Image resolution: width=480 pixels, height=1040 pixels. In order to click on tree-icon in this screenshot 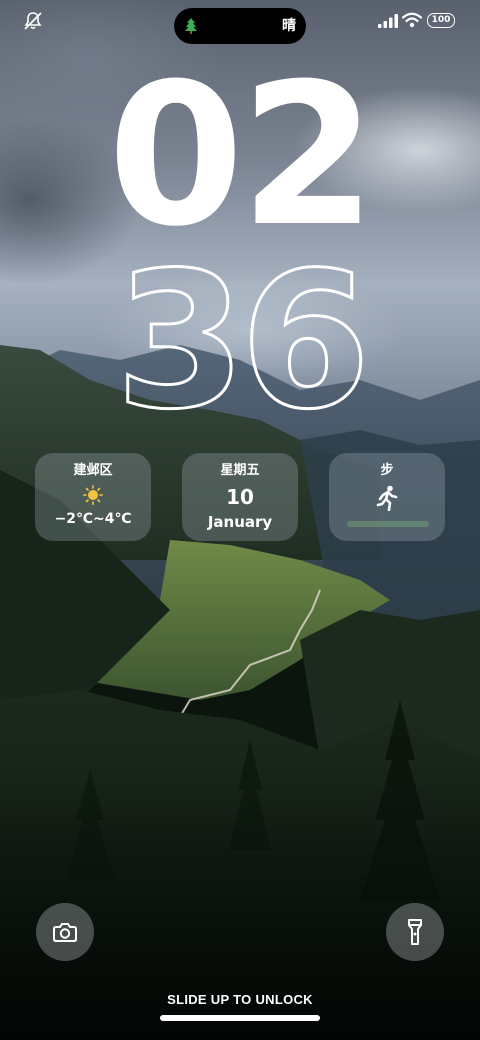, I will do `click(191, 26)`.